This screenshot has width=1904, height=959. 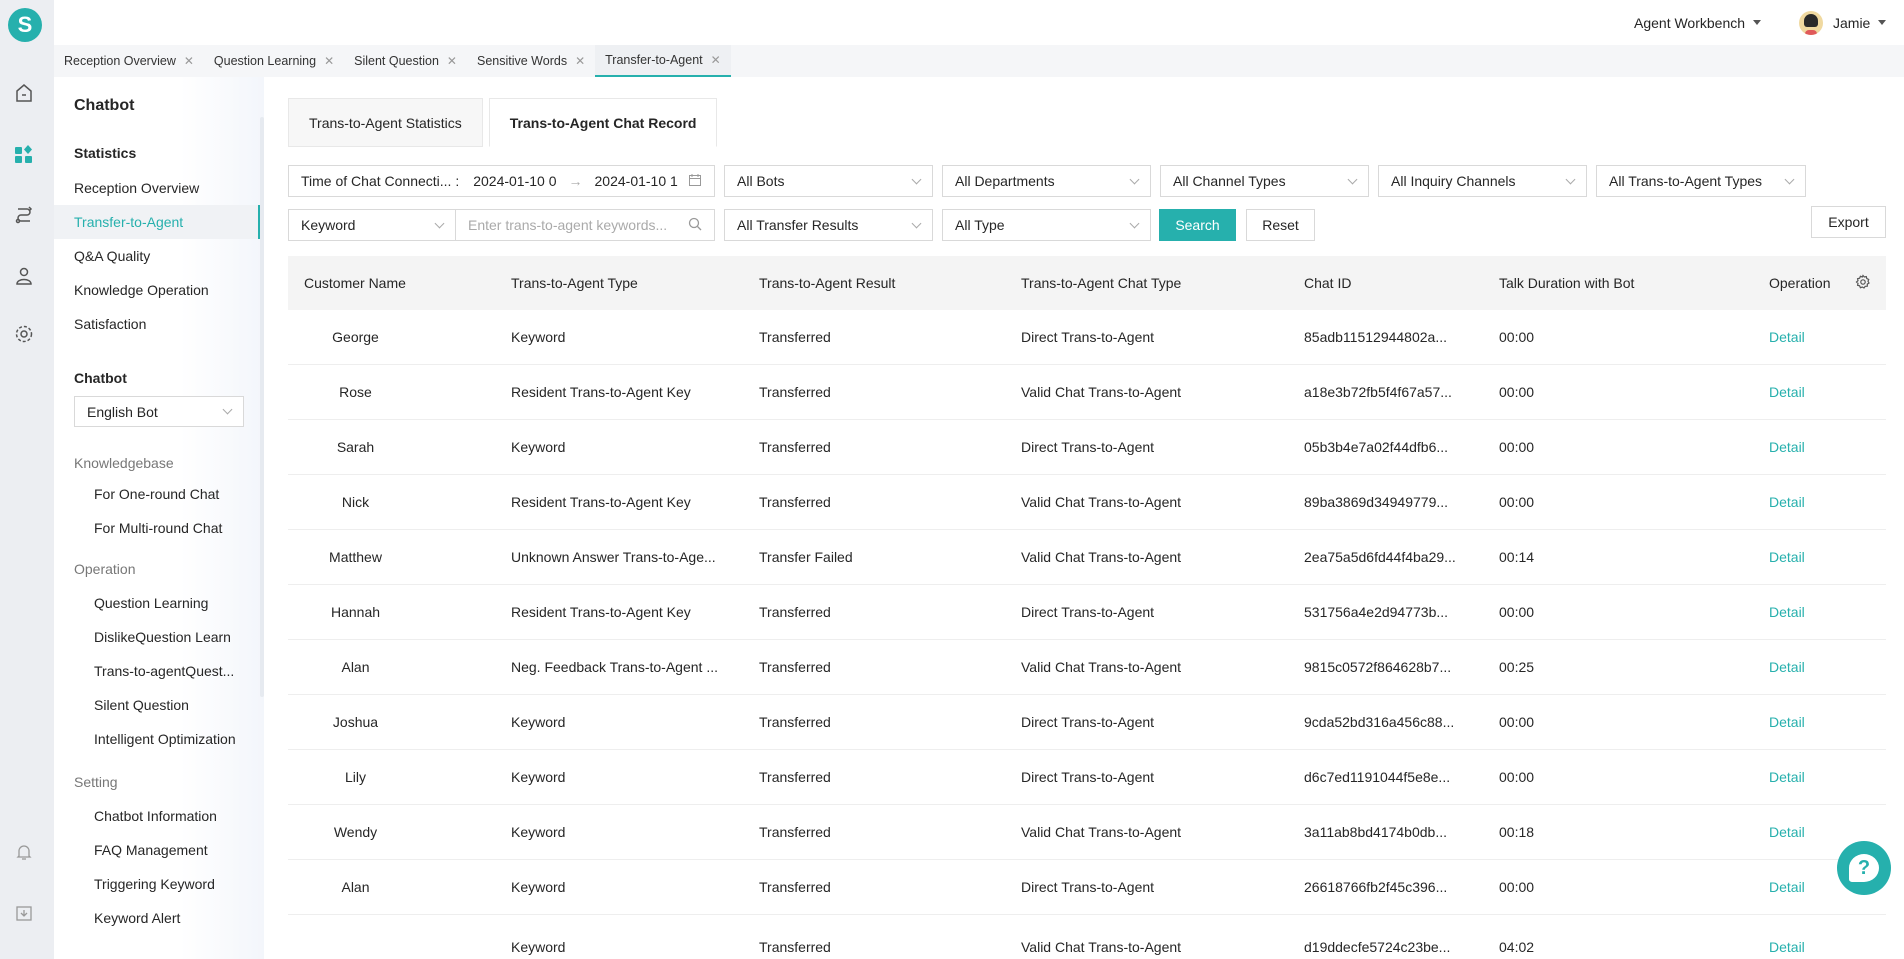 What do you see at coordinates (1197, 225) in the screenshot?
I see `search-button: Search` at bounding box center [1197, 225].